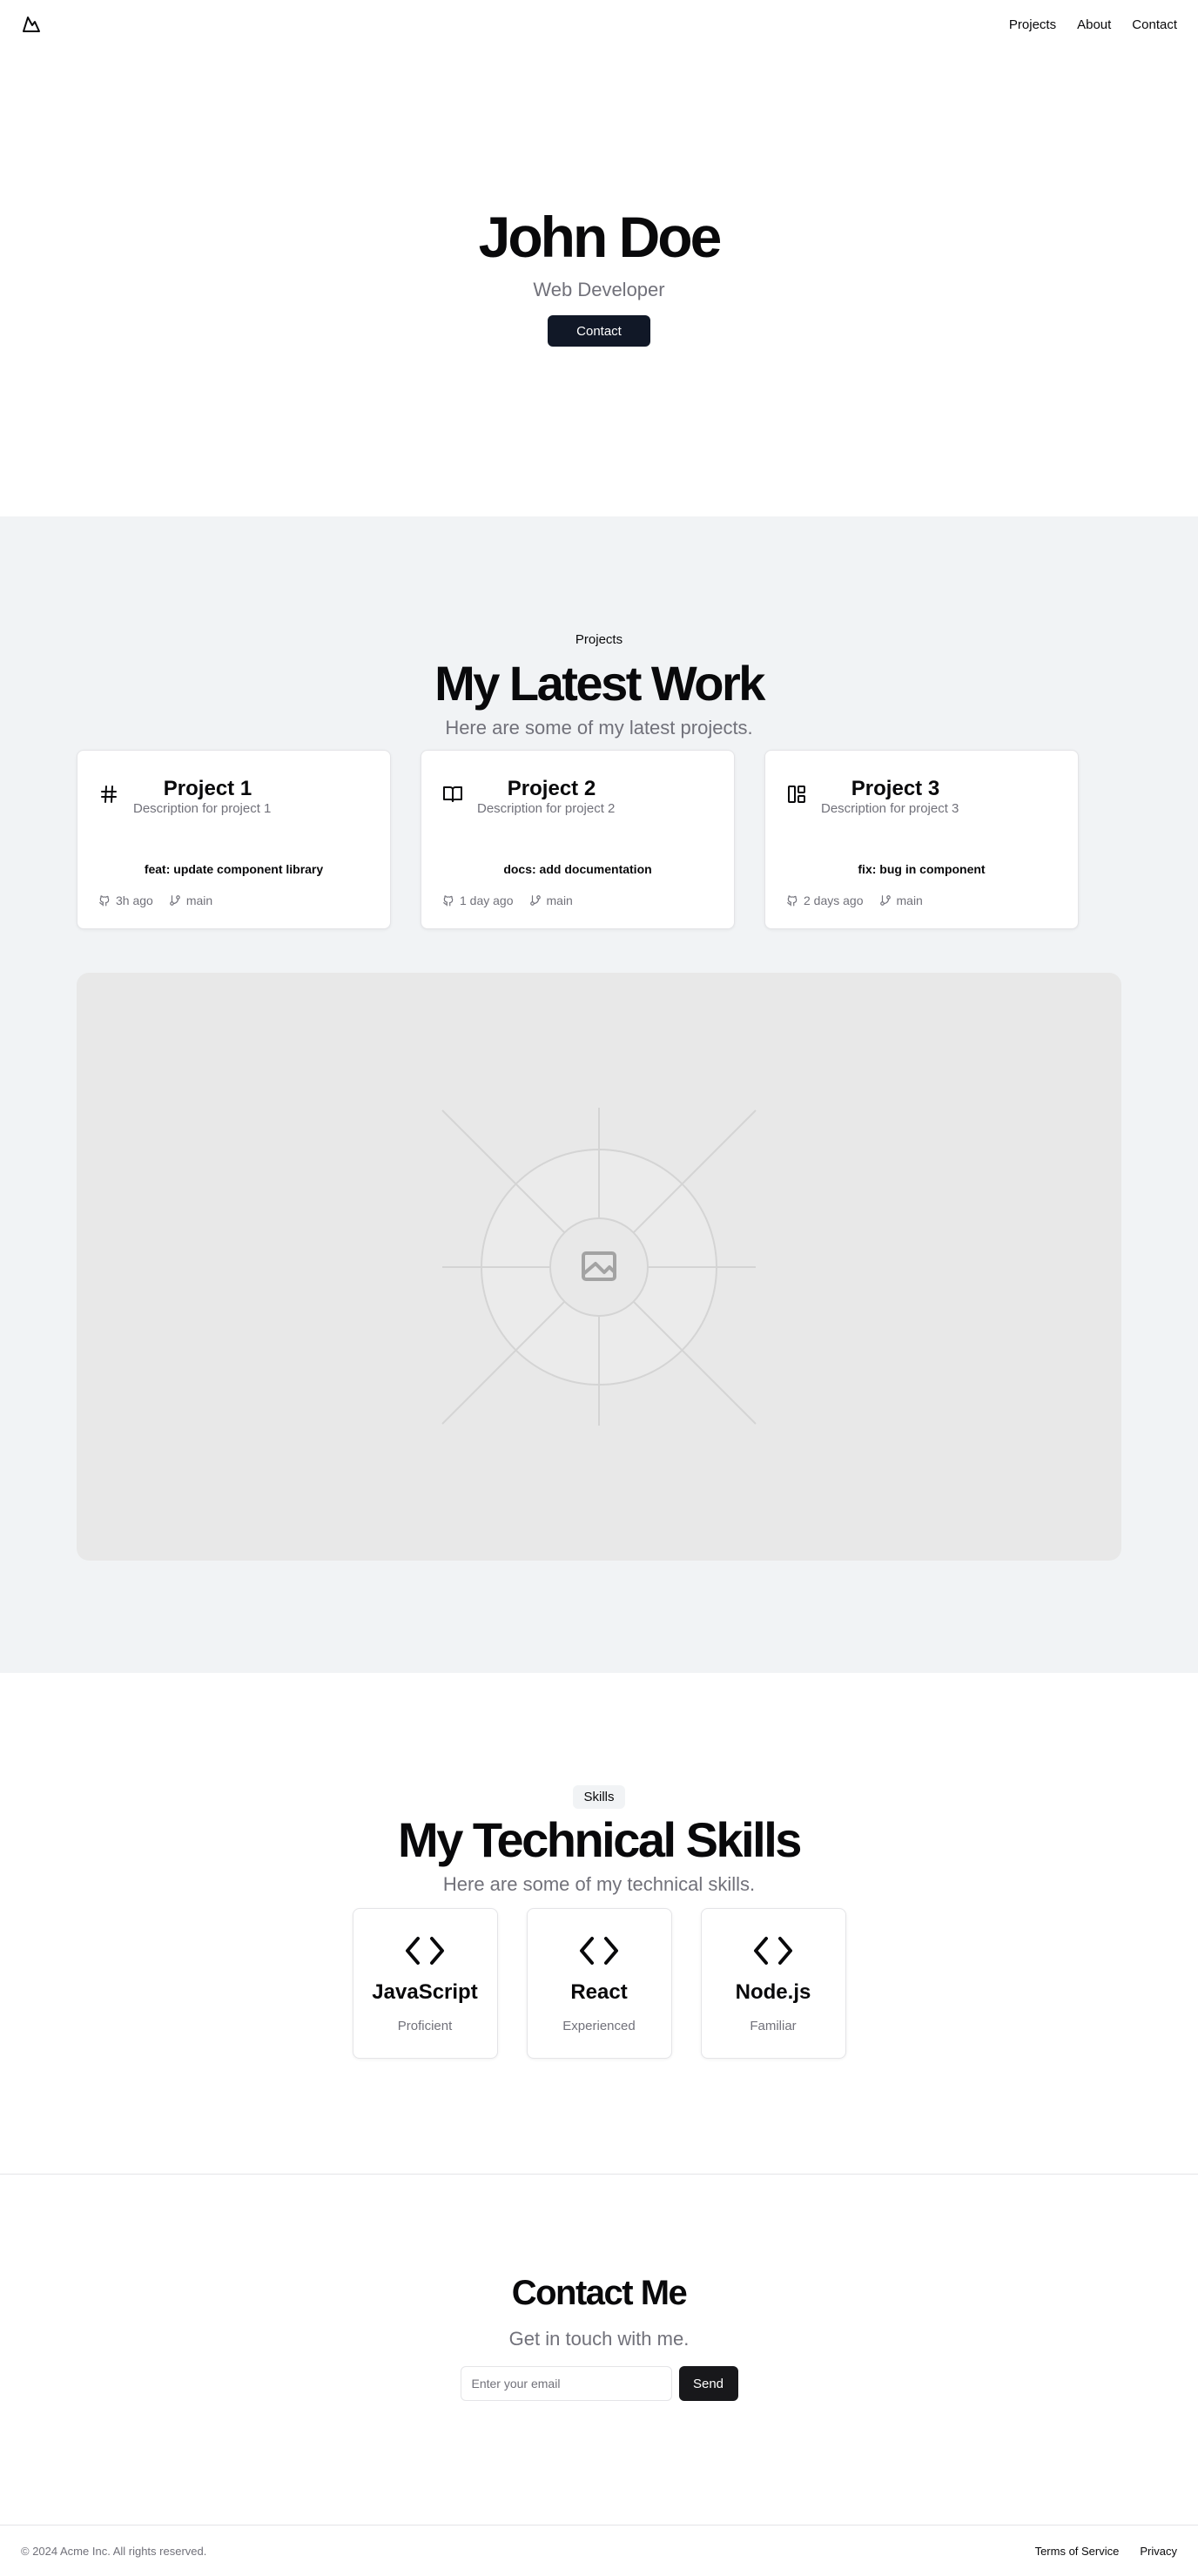 This screenshot has height=2576, width=1198. Describe the element at coordinates (202, 808) in the screenshot. I see `project-description: Description for project 1` at that location.